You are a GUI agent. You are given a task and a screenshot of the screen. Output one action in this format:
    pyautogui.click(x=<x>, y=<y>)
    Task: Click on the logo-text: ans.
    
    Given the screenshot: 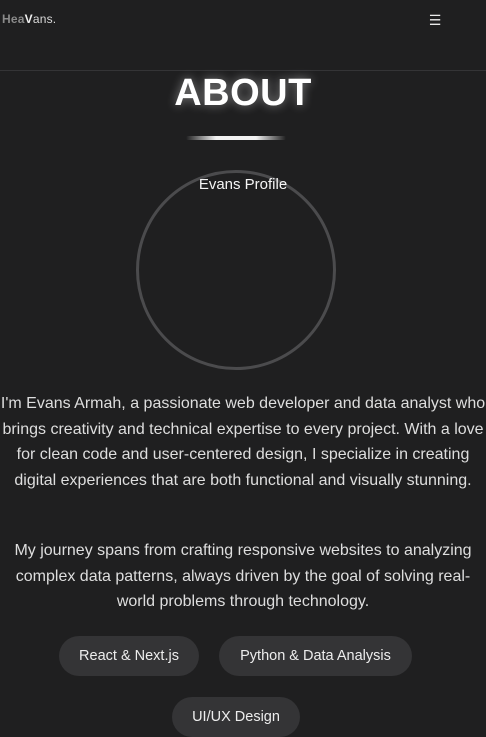 What is the action you would take?
    pyautogui.click(x=44, y=19)
    